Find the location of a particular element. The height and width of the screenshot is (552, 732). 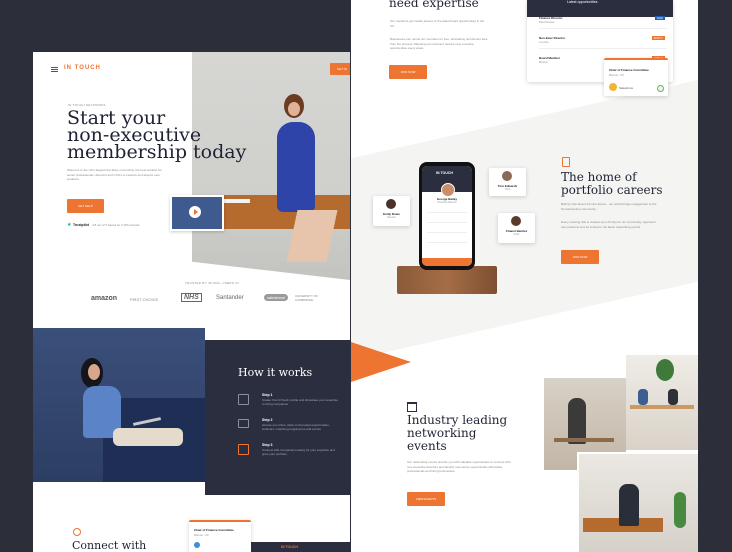

dashboard-row-sub: Manchester is located at coordinates (547, 22).